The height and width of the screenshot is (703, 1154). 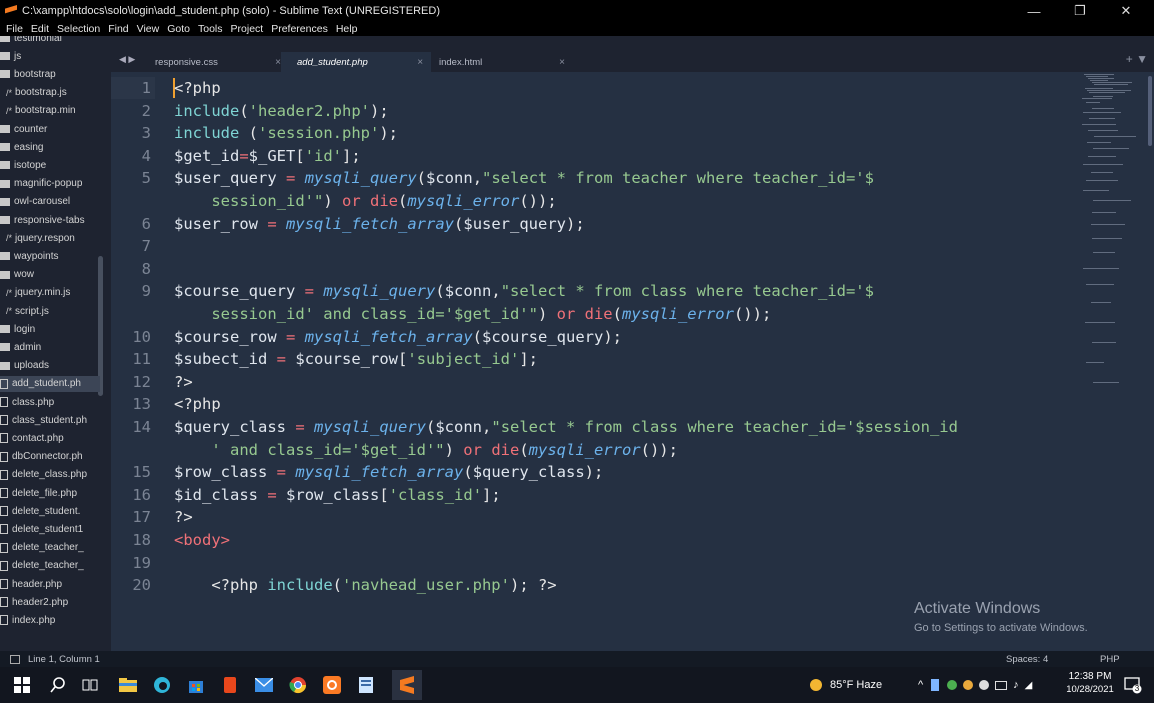 I want to click on chevron-up-icon: ^, so click(x=920, y=685).